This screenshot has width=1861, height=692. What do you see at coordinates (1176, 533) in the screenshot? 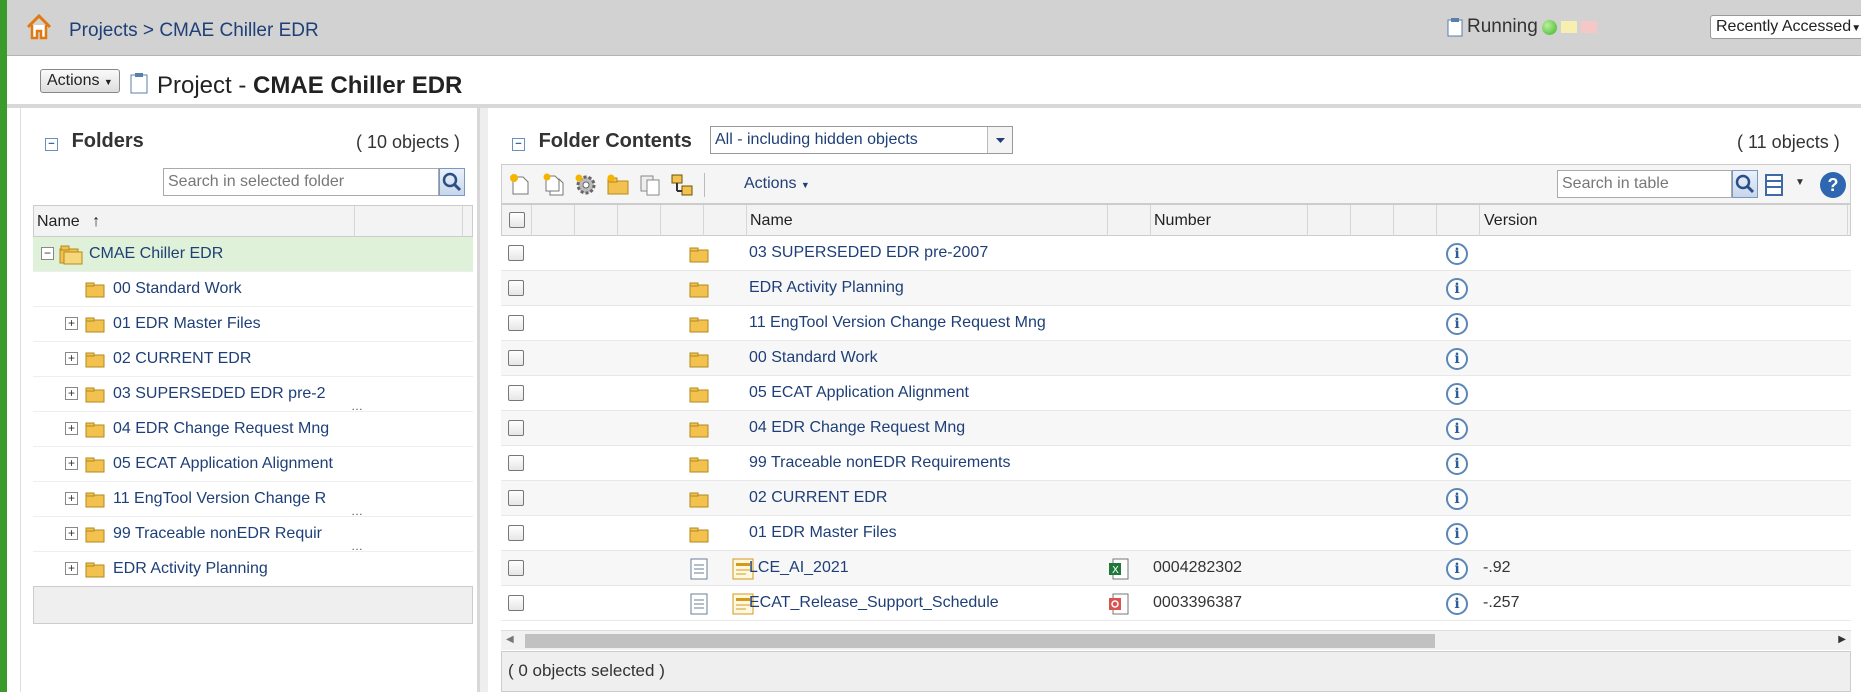
I see `table-row: 01 EDR Master Files i` at bounding box center [1176, 533].